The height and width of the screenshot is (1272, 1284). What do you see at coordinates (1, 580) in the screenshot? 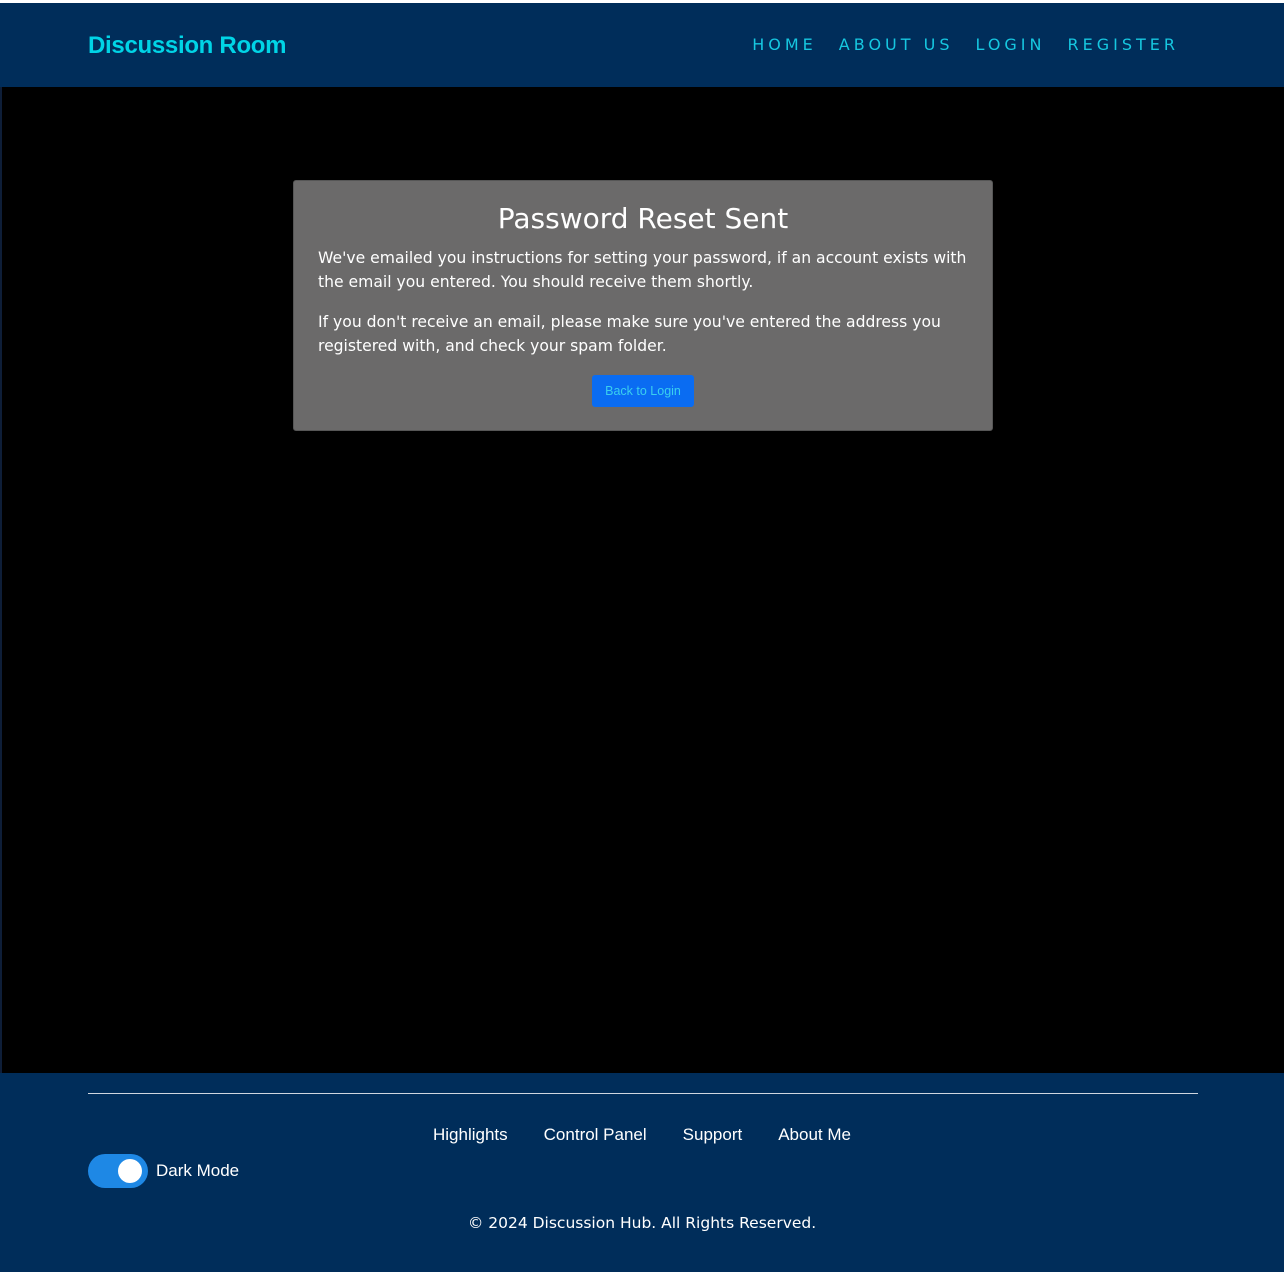
I see `left-edge` at bounding box center [1, 580].